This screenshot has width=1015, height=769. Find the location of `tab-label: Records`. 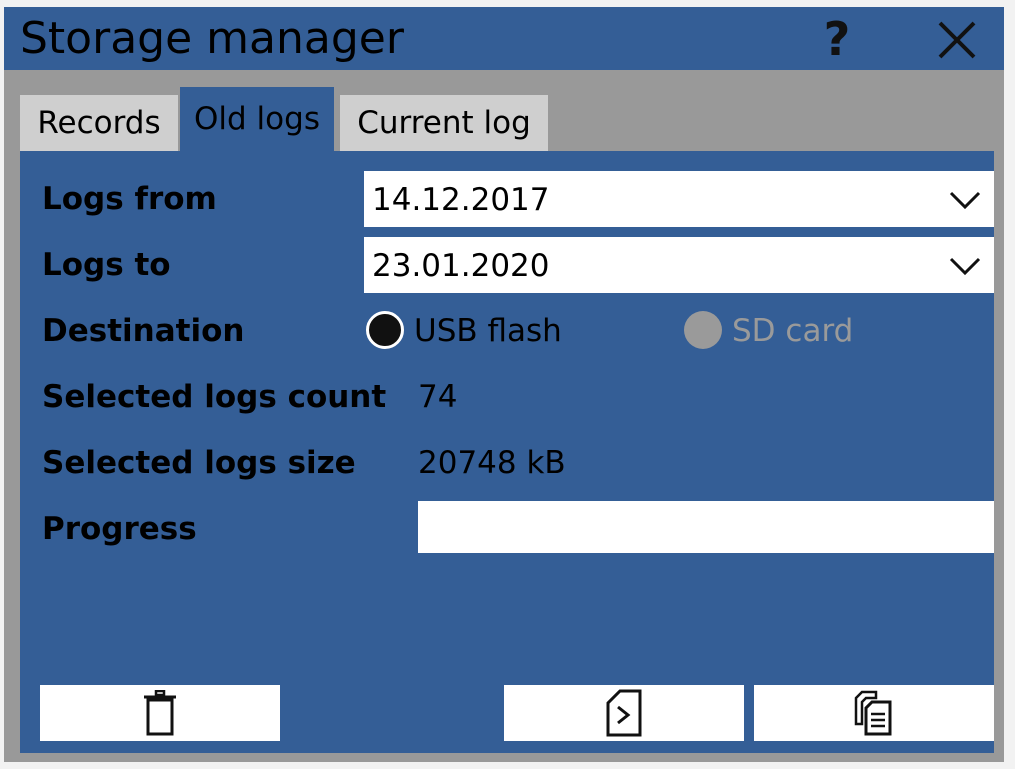

tab-label: Records is located at coordinates (99, 123).